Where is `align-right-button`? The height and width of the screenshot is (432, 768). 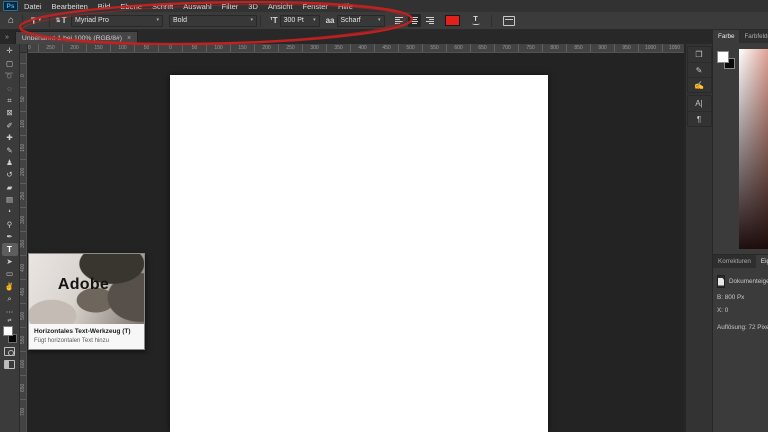
align-right-button is located at coordinates (429, 20).